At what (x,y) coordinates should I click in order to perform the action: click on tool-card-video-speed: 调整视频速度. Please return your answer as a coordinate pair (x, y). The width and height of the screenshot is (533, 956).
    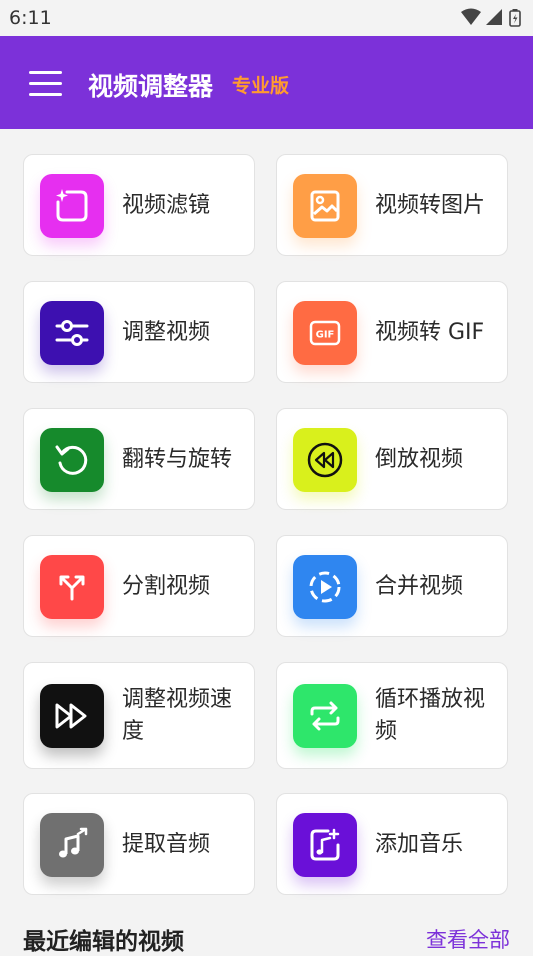
    Looking at the image, I should click on (139, 715).